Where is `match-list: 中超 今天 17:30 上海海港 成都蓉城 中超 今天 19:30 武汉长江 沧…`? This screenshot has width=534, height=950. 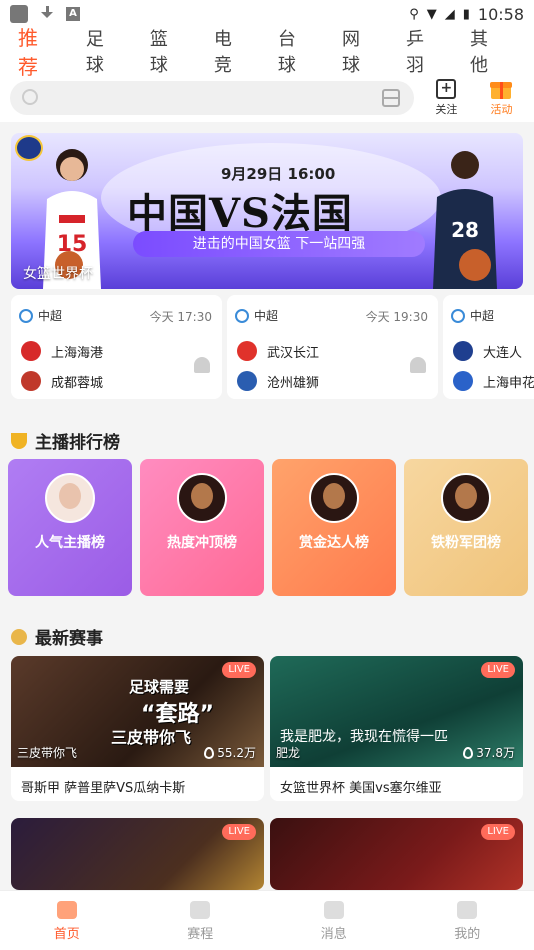
match-list: 中超 今天 17:30 上海海港 成都蓉城 中超 今天 19:30 武汉长江 沧… is located at coordinates (272, 348).